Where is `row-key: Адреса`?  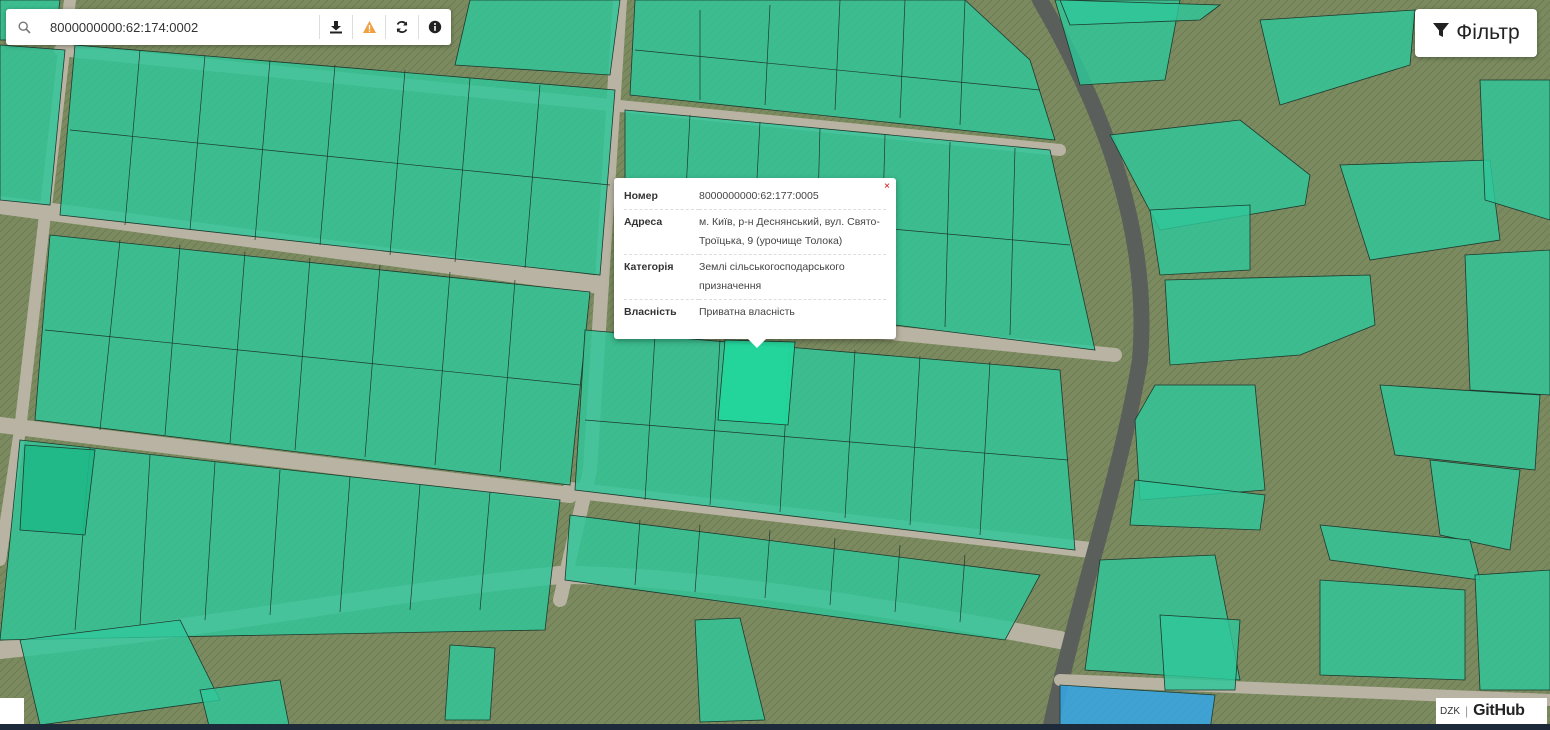 row-key: Адреса is located at coordinates (661, 232).